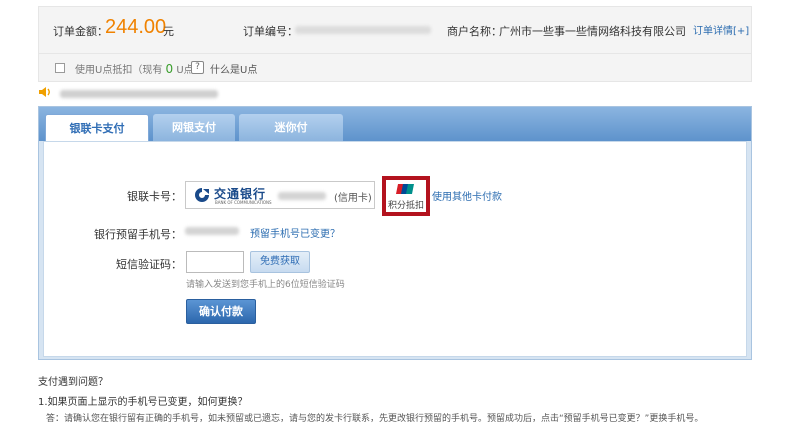  Describe the element at coordinates (406, 196) in the screenshot. I see `points-deduction-button: 积分抵扣` at that location.